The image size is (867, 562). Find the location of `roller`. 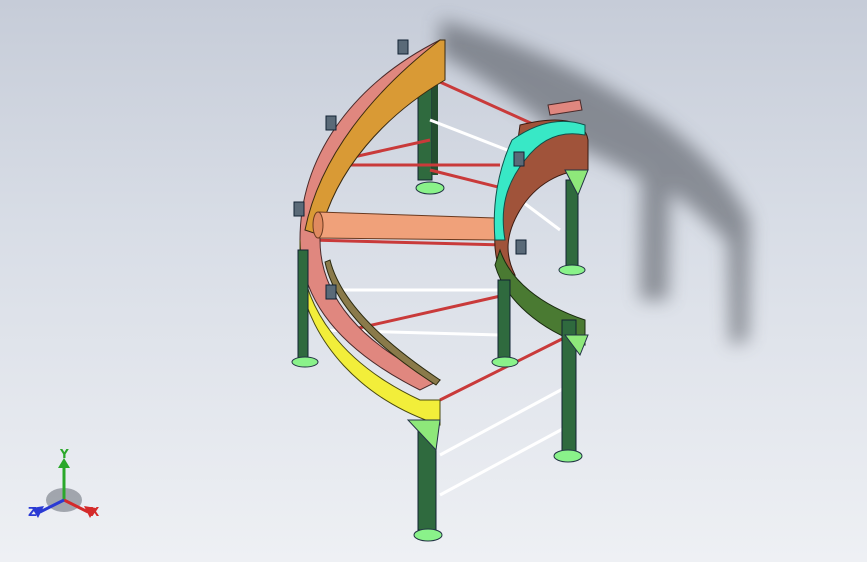

roller is located at coordinates (404, 226).